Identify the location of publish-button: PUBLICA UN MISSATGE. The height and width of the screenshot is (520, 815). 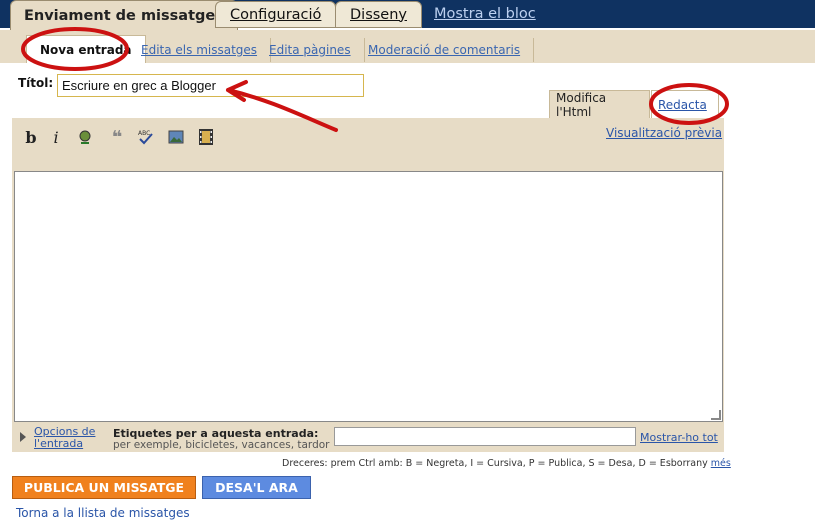
(104, 487).